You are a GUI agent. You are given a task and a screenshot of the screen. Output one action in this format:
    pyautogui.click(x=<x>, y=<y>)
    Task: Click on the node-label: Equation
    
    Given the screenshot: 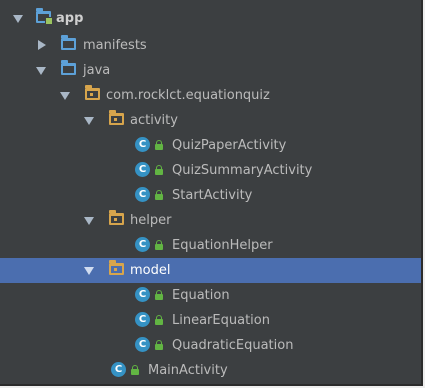 What is the action you would take?
    pyautogui.click(x=201, y=295)
    